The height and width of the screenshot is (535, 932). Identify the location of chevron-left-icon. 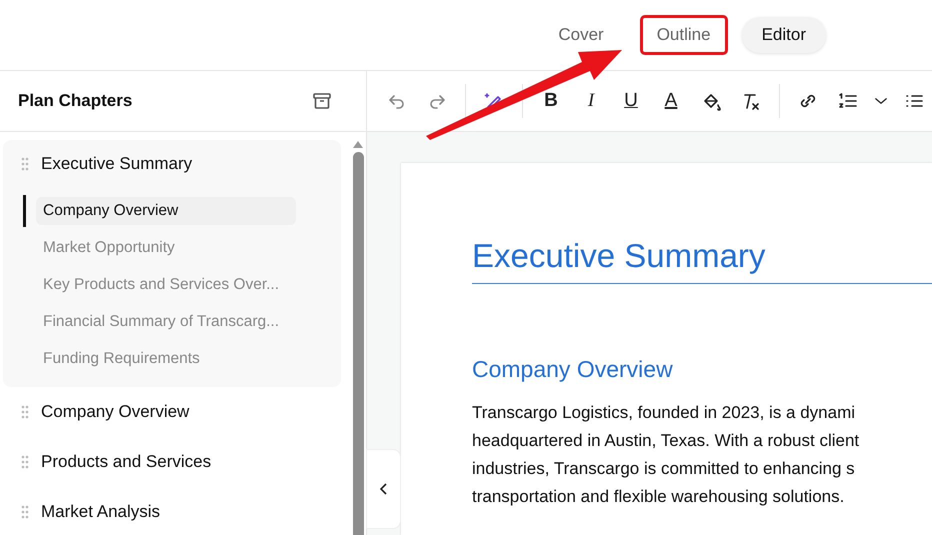
(383, 489).